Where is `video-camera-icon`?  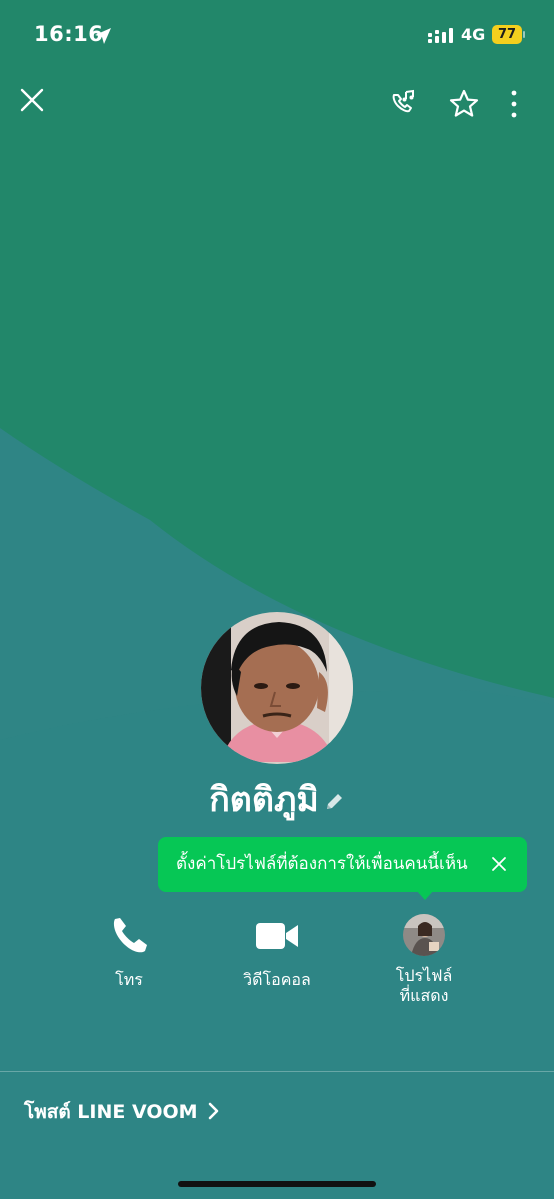 video-camera-icon is located at coordinates (277, 936).